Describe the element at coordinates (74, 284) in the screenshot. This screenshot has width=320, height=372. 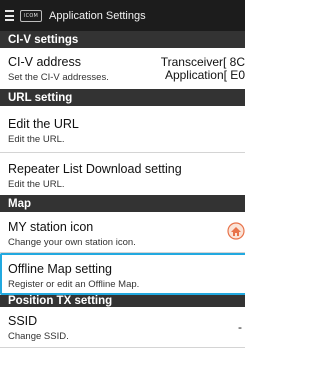
I see `offline-map-subtitle: Register or edit an Offline Map.` at that location.